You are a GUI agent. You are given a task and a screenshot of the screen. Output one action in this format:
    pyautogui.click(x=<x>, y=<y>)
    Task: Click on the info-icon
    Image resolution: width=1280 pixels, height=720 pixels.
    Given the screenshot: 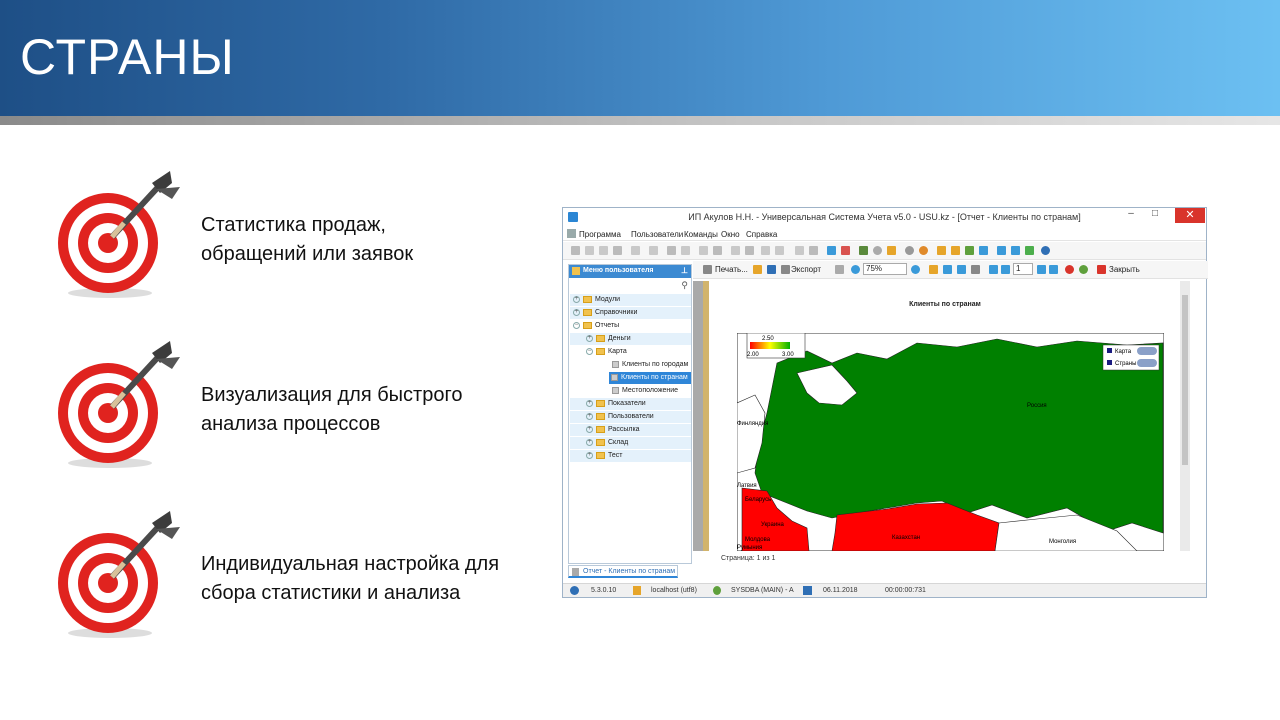 What is the action you would take?
    pyautogui.click(x=1045, y=250)
    